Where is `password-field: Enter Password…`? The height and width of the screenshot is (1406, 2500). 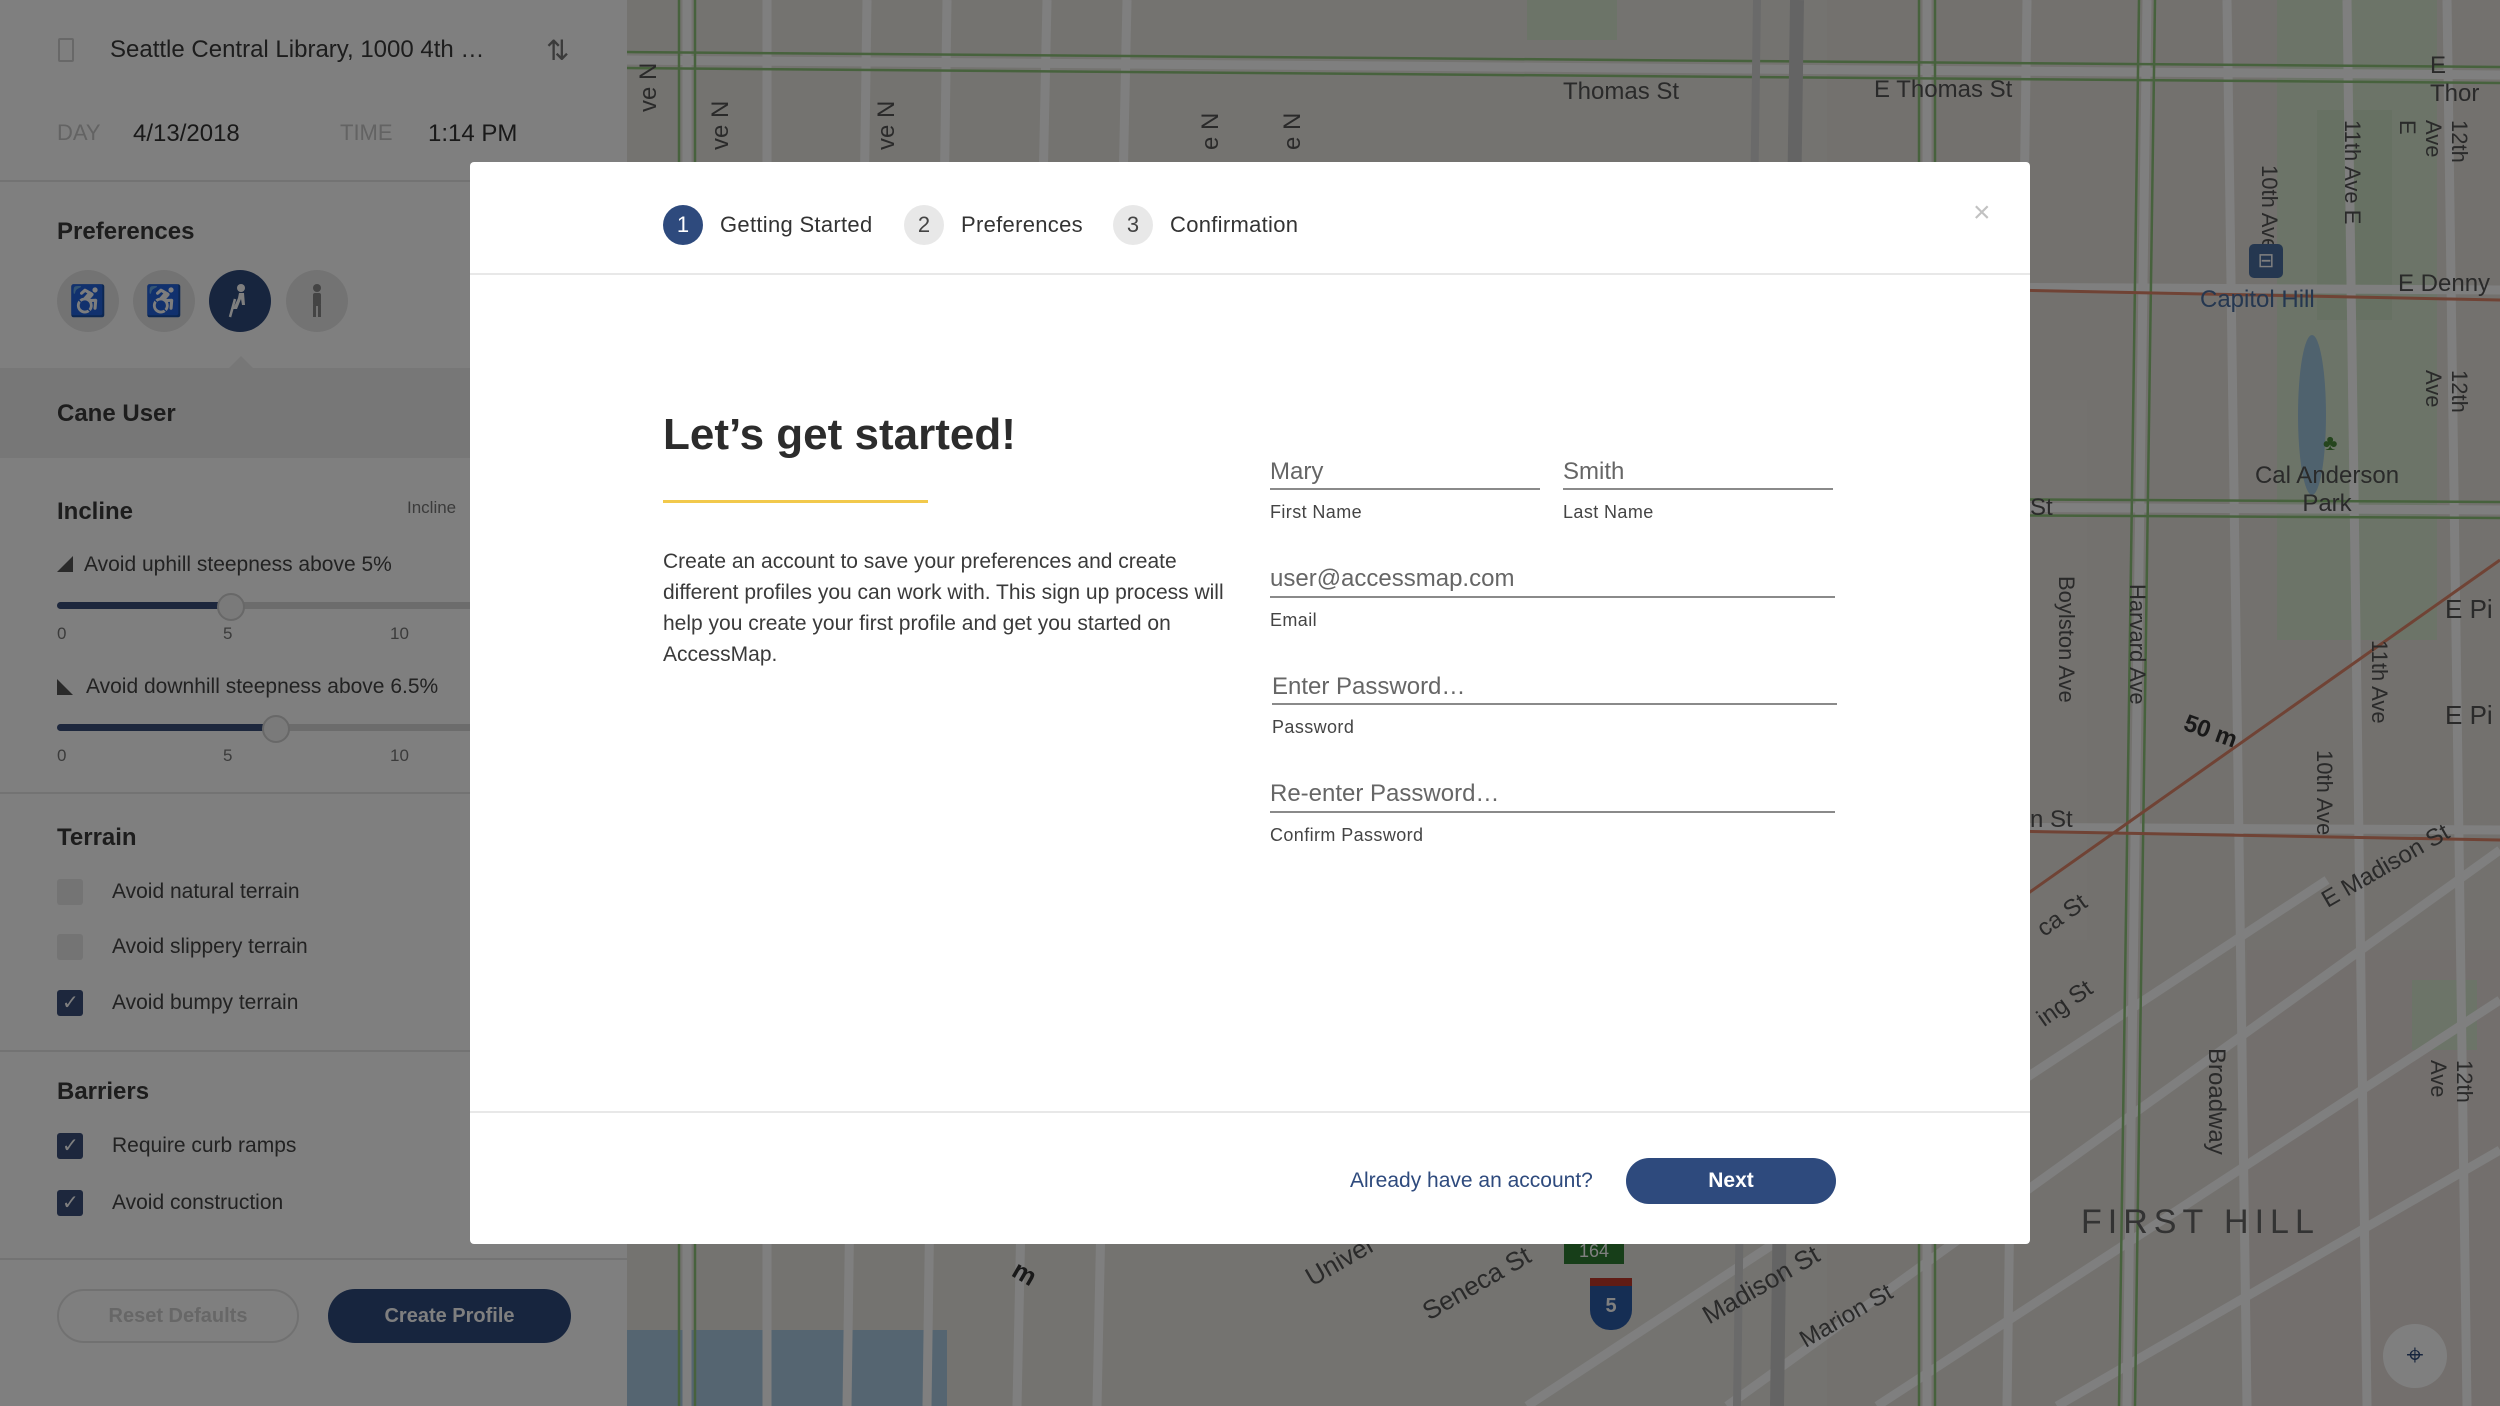
password-field: Enter Password… is located at coordinates (1368, 687).